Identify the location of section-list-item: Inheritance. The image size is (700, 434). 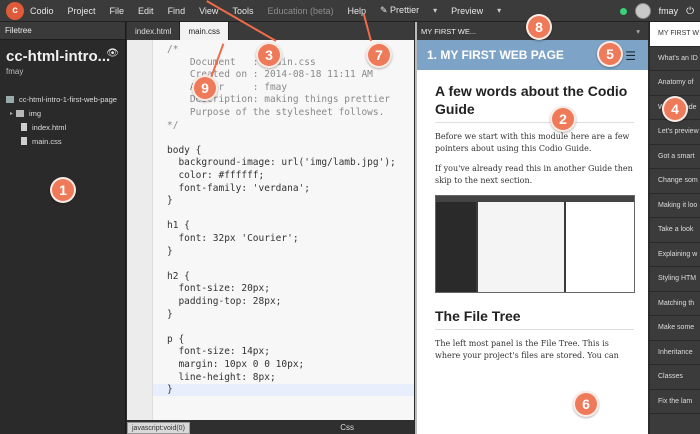
(675, 353).